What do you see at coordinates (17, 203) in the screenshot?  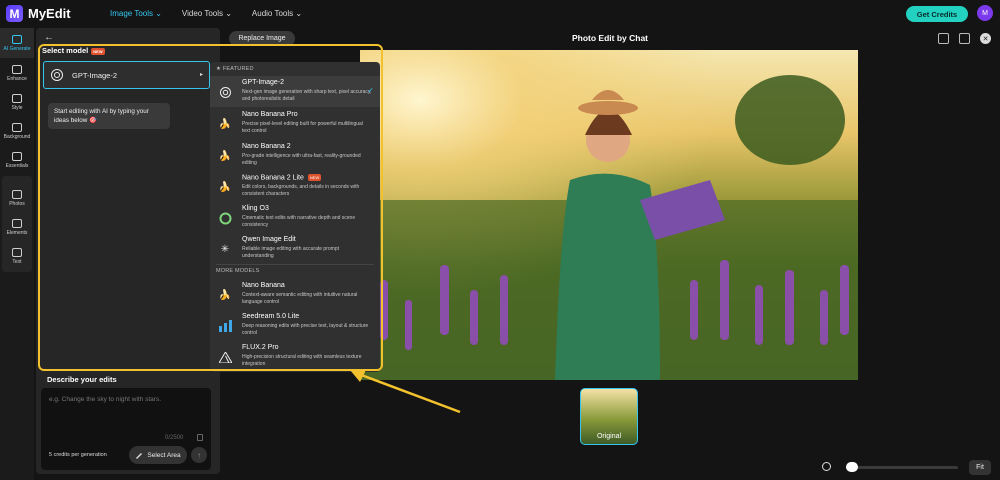 I see `rail-label: Photos` at bounding box center [17, 203].